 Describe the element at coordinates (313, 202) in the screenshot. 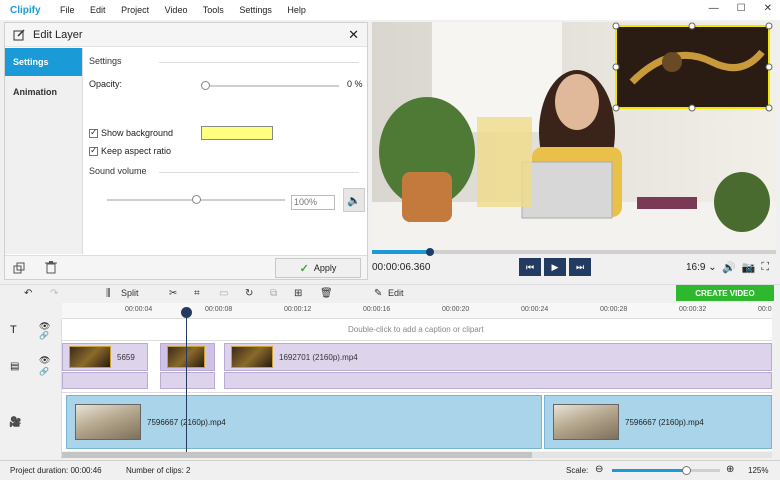

I see `volume-input: 100%` at that location.